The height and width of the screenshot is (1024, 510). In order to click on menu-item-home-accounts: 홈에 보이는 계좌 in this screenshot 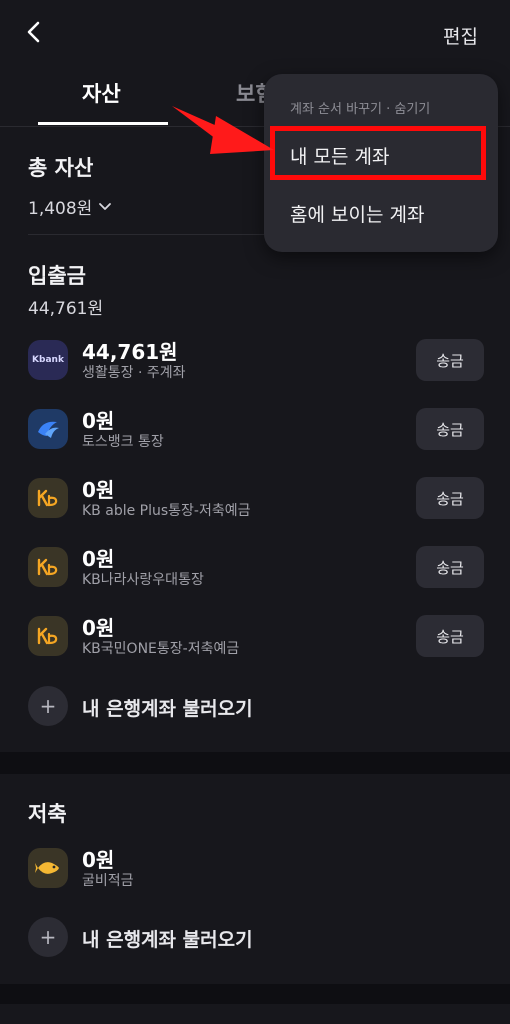, I will do `click(357, 213)`.